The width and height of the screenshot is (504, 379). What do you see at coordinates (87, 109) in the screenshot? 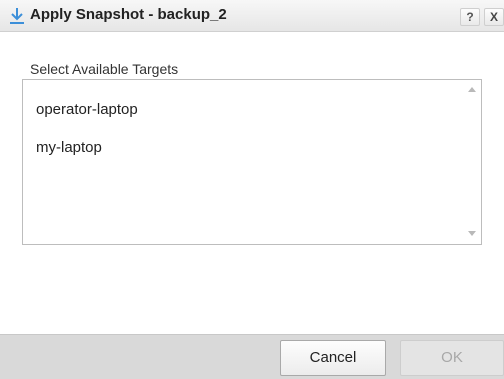
I see `target-item-operator-laptop: operator-laptop` at bounding box center [87, 109].